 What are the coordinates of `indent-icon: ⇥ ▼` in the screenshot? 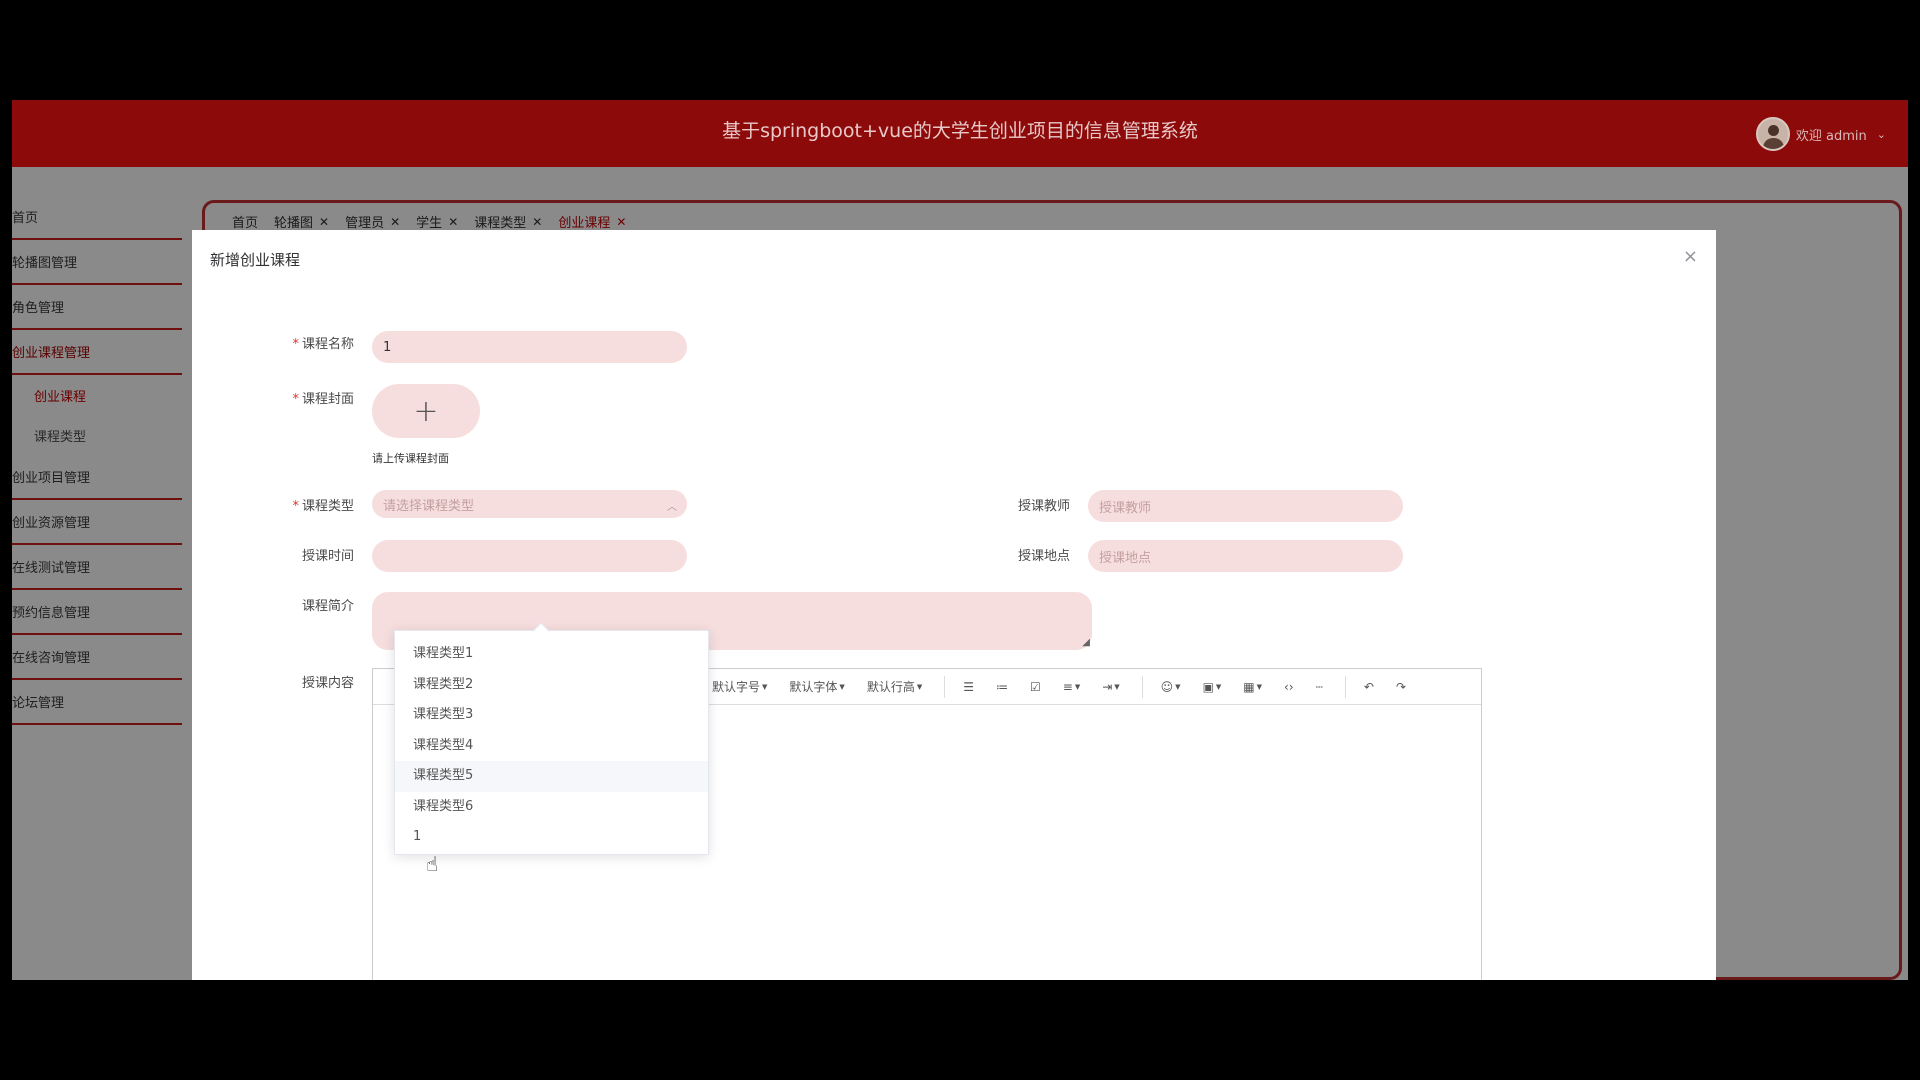 It's located at (1110, 687).